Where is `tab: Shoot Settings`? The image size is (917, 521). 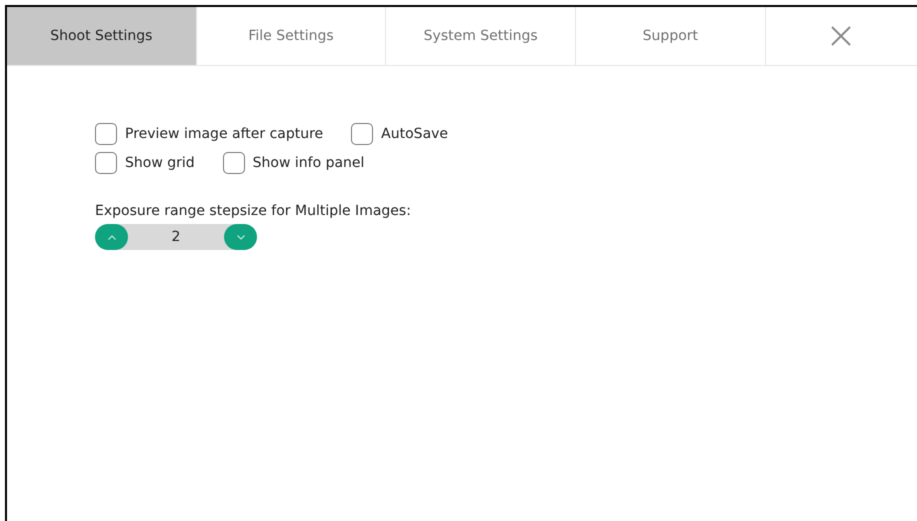
tab: Shoot Settings is located at coordinates (102, 36).